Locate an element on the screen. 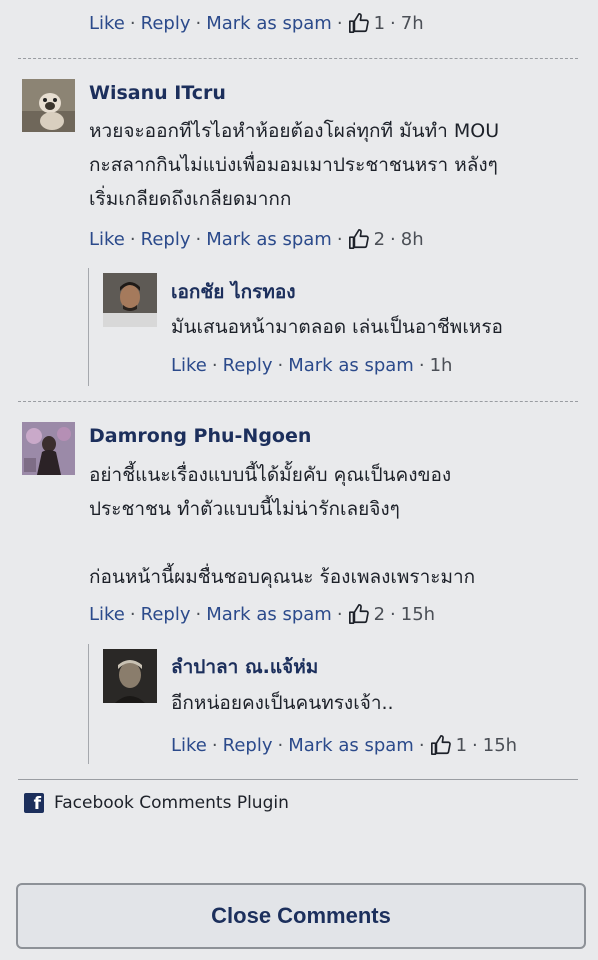 The width and height of the screenshot is (598, 960). comment-actions: Like · Reply · Mark as spam · 2 · 15h is located at coordinates (262, 614).